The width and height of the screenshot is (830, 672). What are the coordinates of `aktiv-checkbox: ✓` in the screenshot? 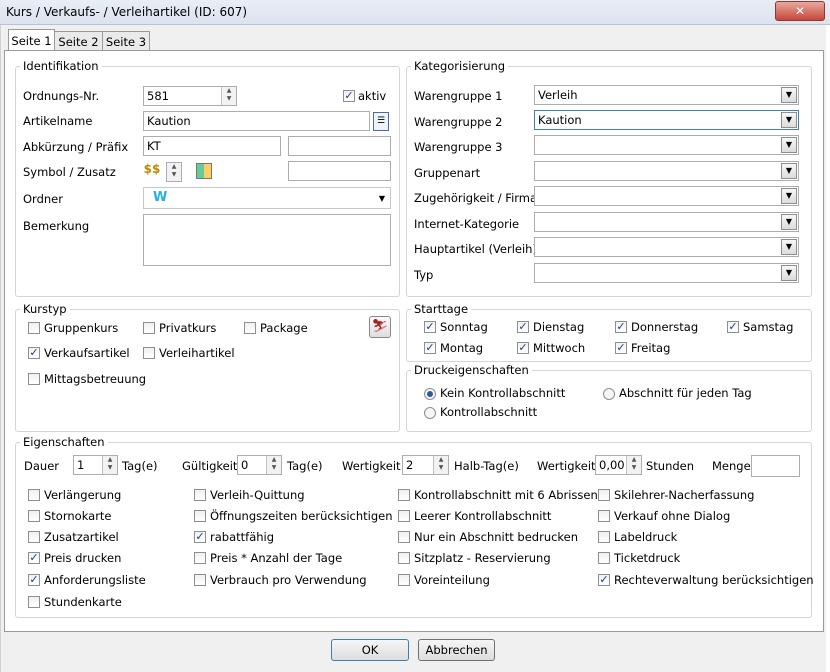 It's located at (349, 96).